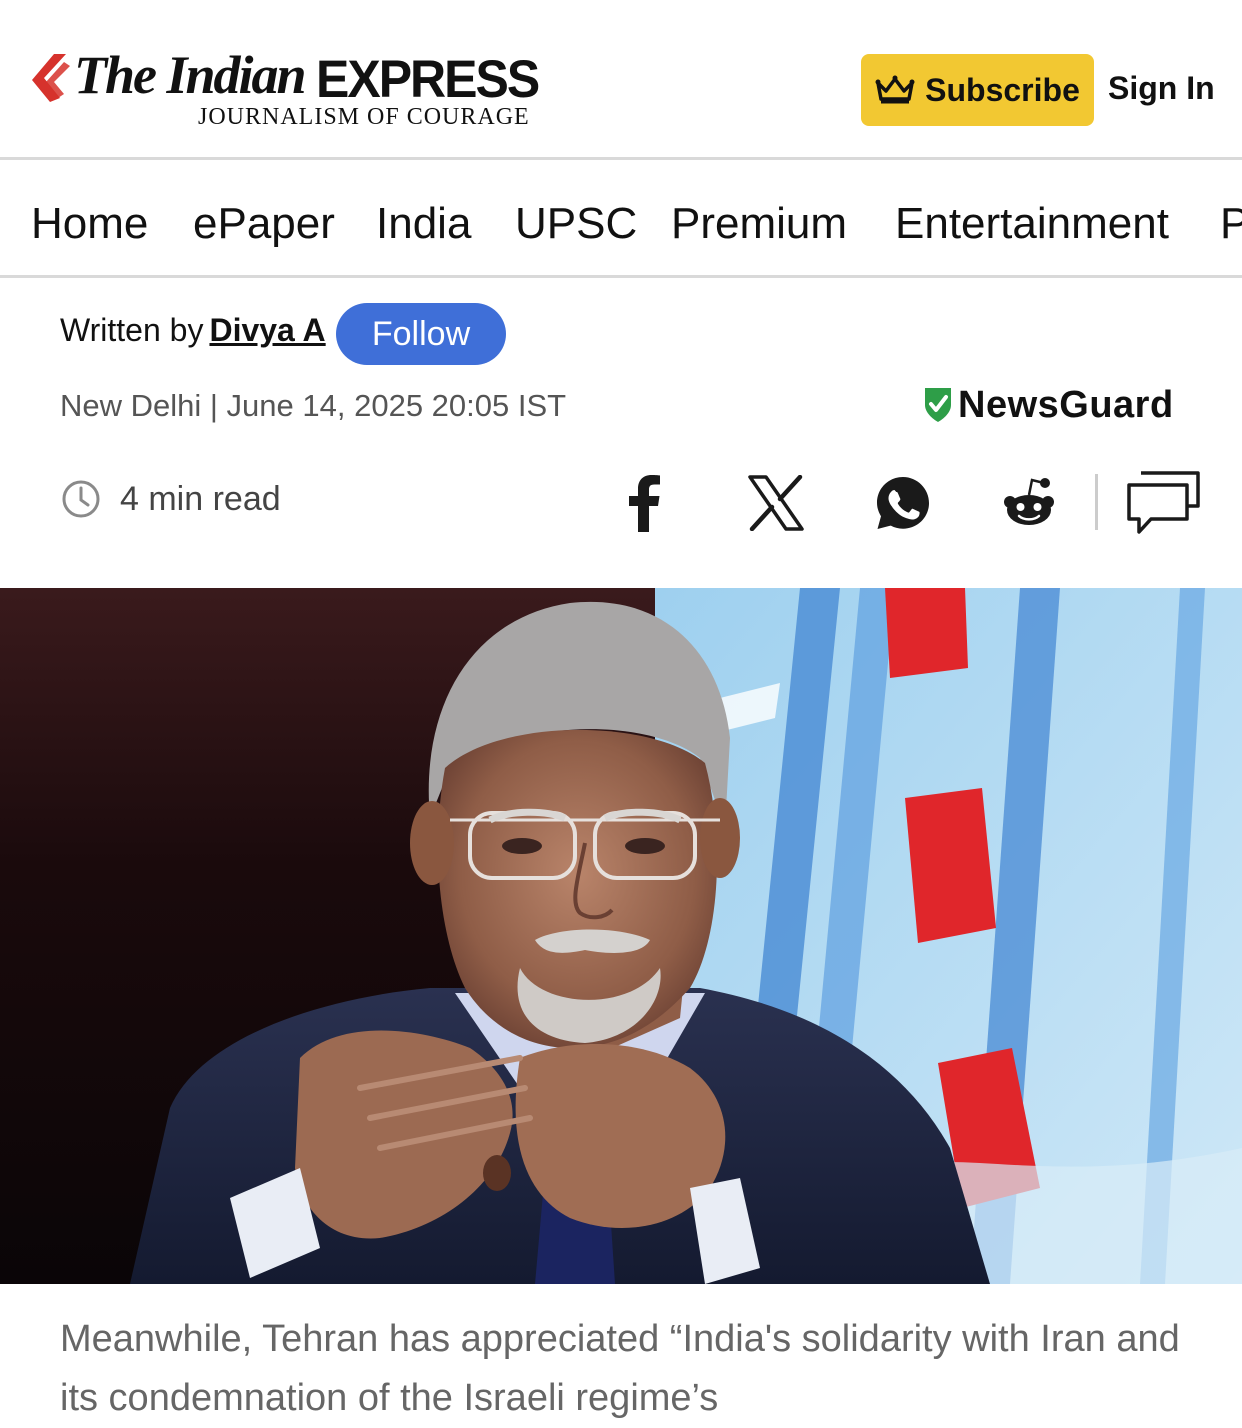  I want to click on share-x-button, so click(776, 503).